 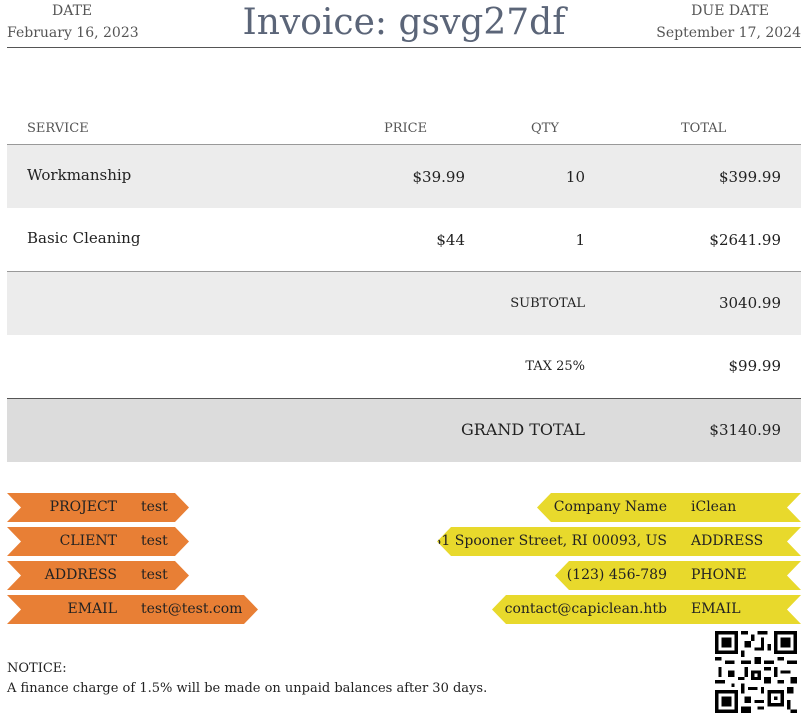 I want to click on column-header-qty: QTY, so click(x=545, y=128).